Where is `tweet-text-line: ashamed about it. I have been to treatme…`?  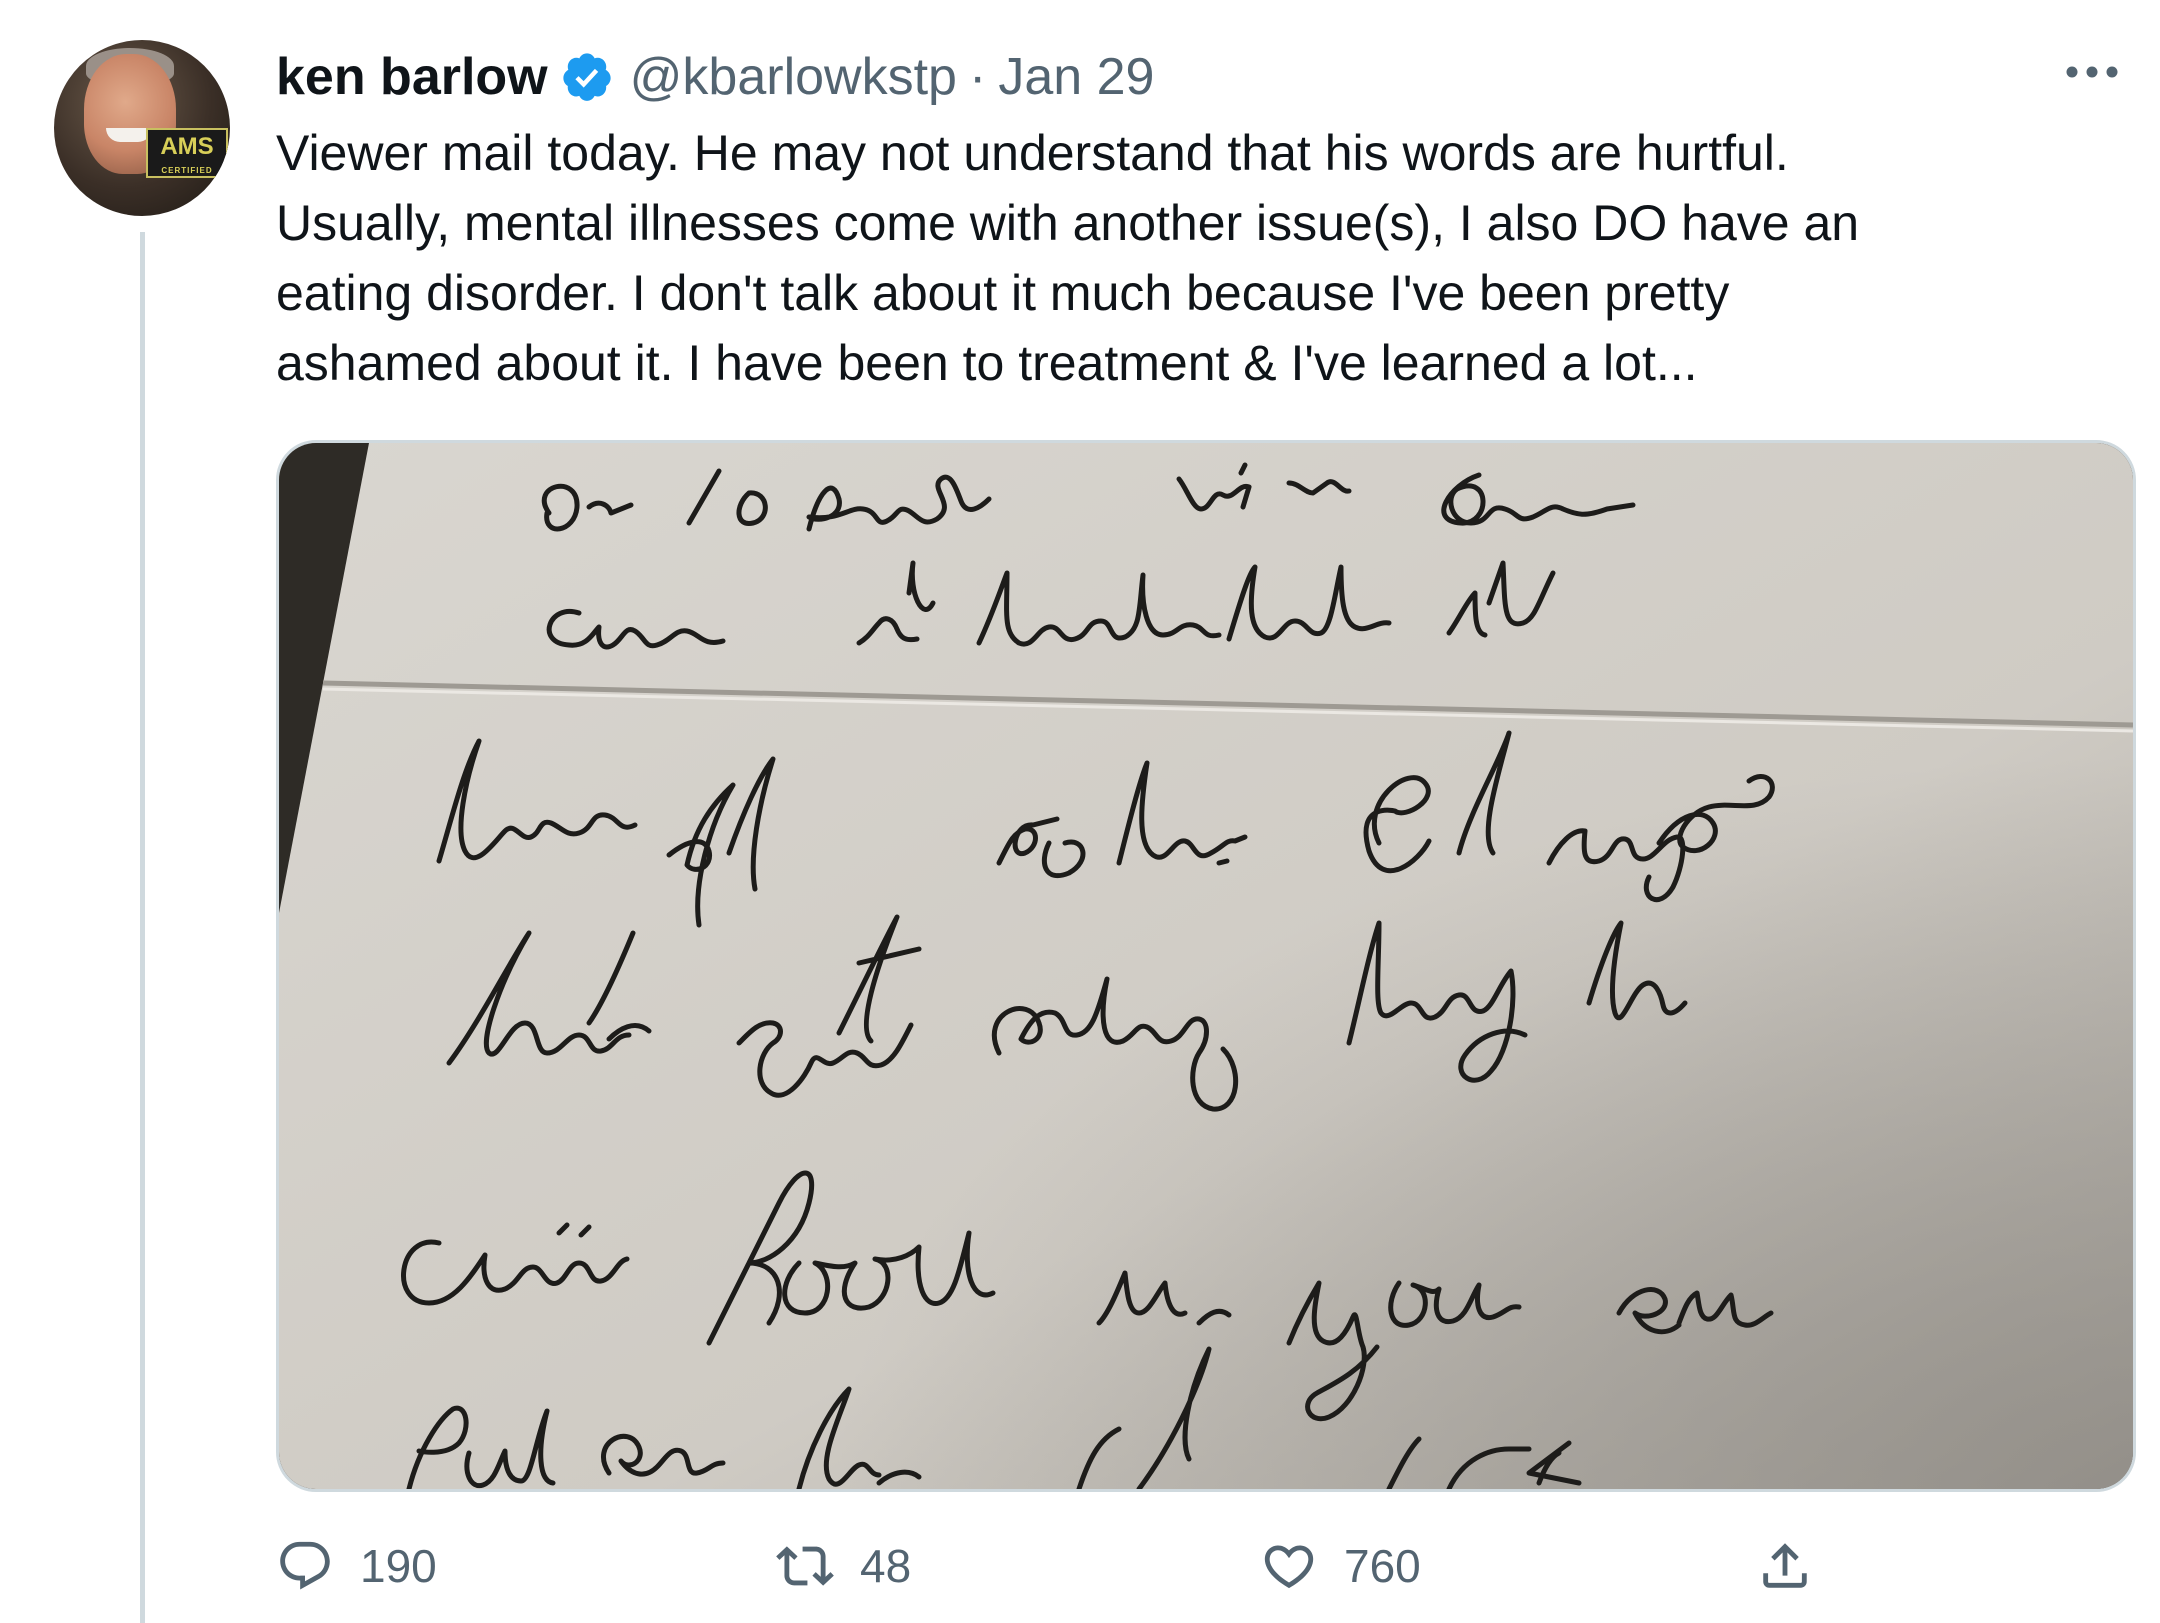
tweet-text-line: ashamed about it. I have been to treatme… is located at coordinates (987, 363).